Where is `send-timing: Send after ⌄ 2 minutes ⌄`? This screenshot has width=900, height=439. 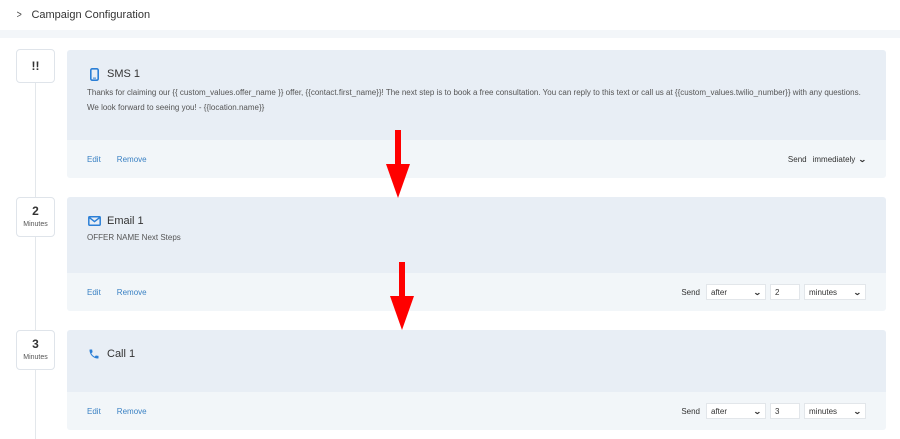 send-timing: Send after ⌄ 2 minutes ⌄ is located at coordinates (773, 292).